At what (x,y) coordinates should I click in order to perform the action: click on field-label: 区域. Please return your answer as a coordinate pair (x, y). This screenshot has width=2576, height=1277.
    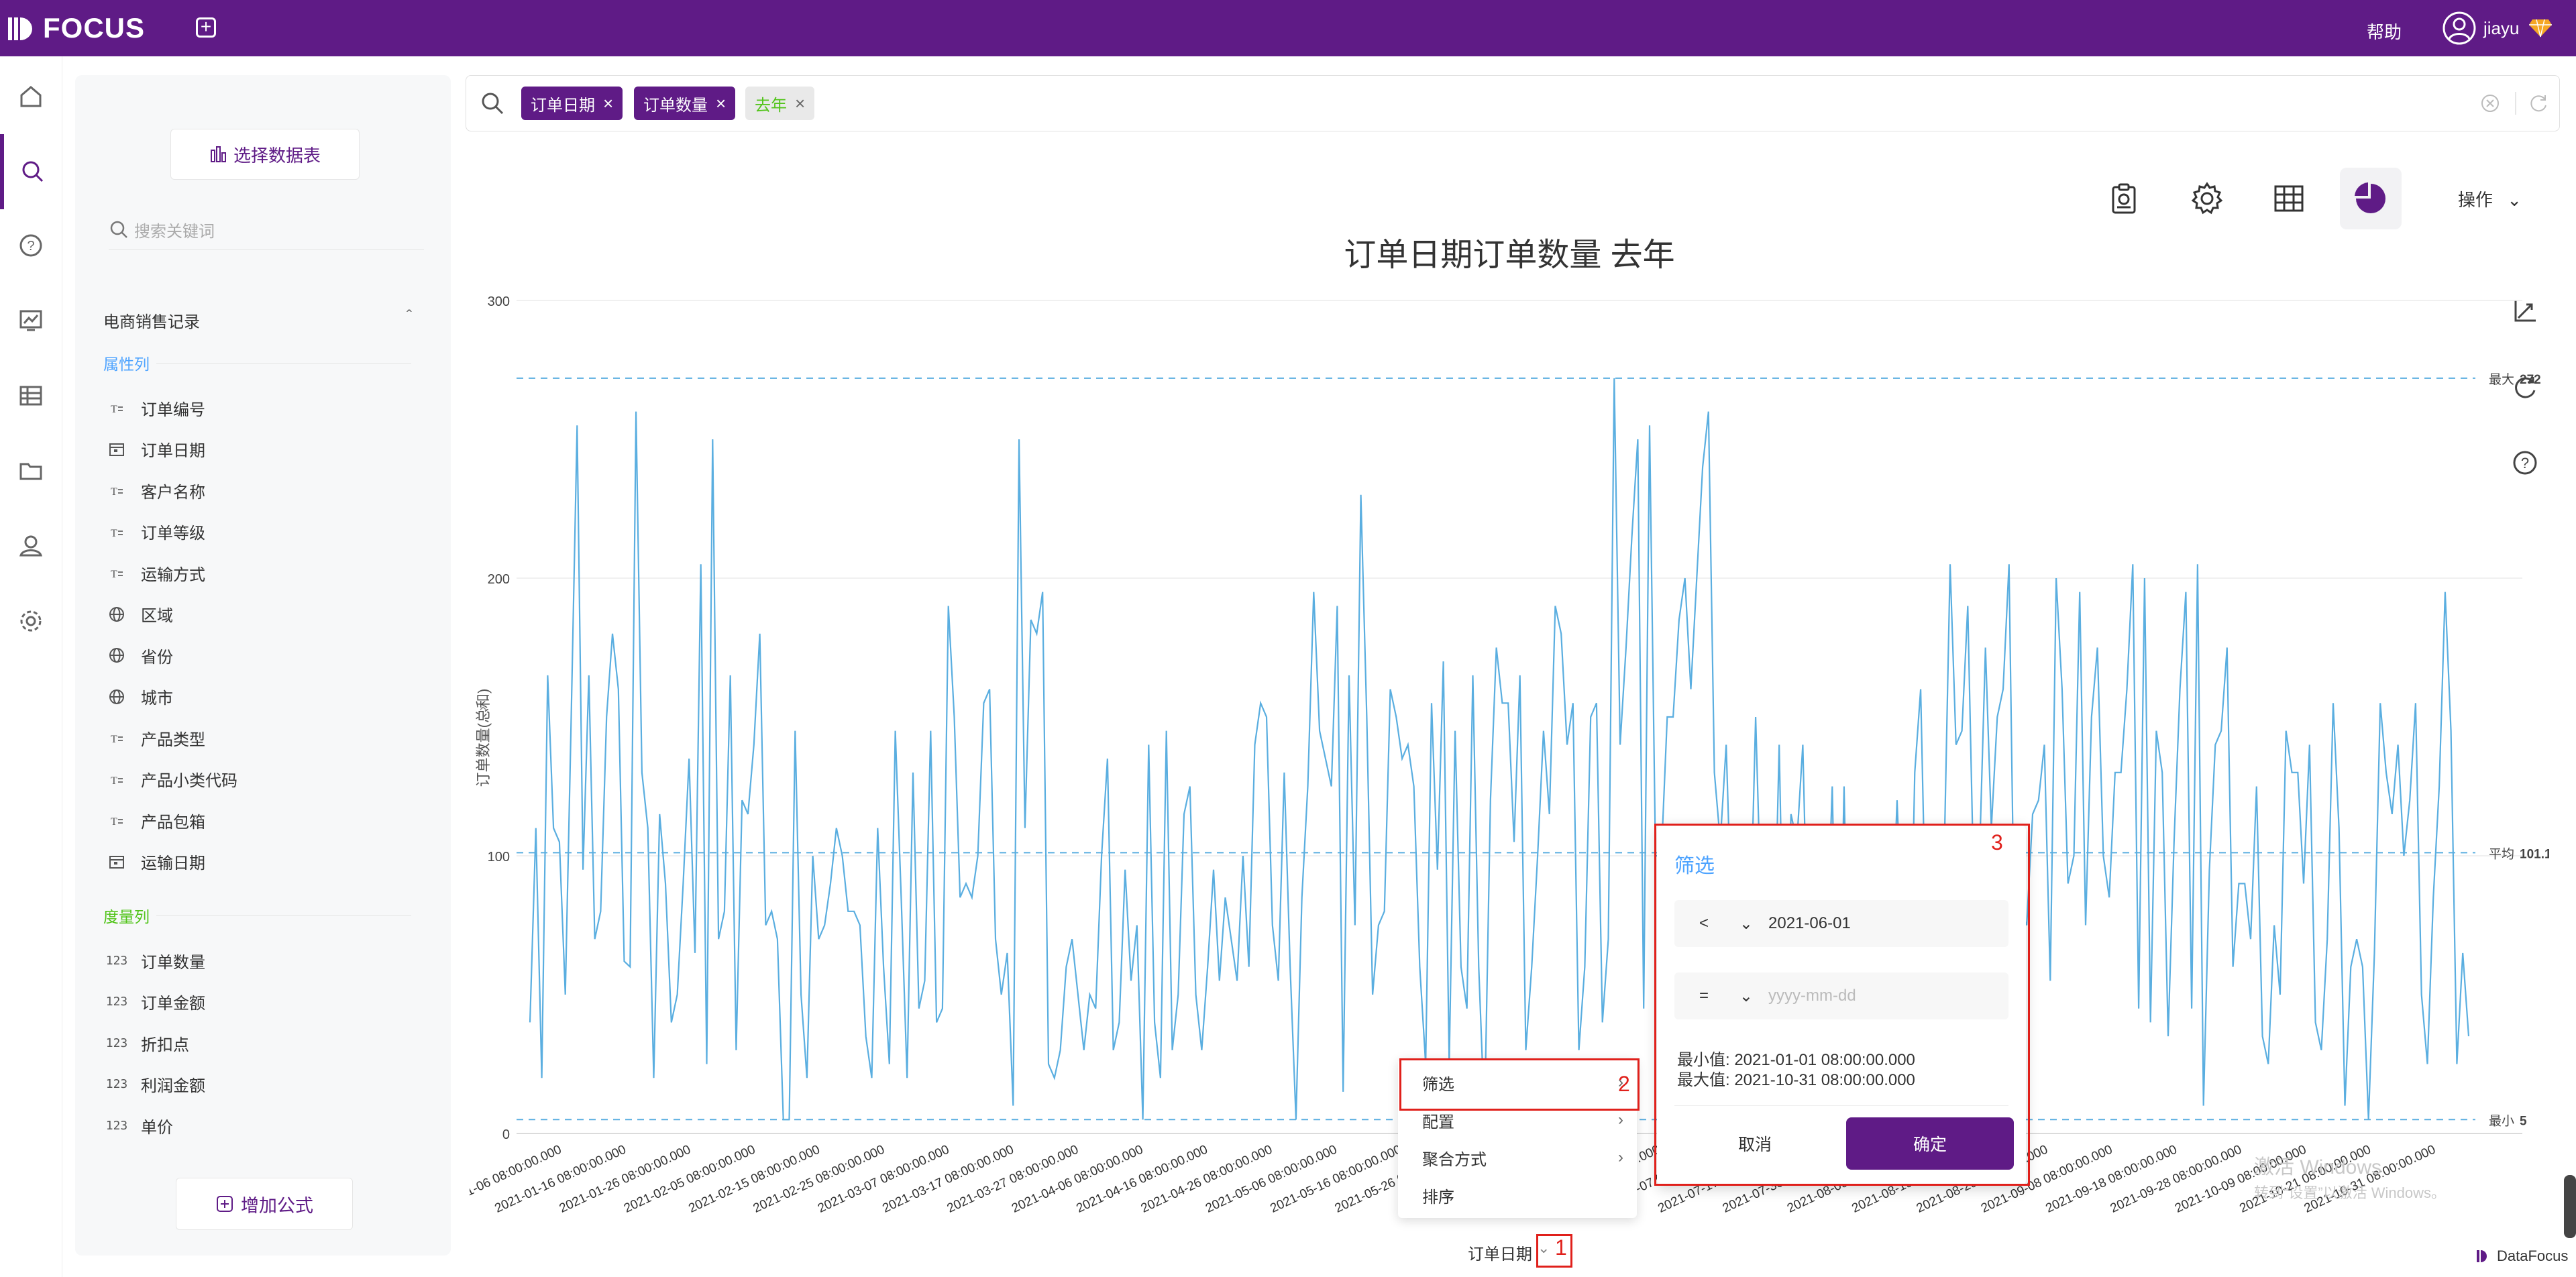
    Looking at the image, I should click on (157, 616).